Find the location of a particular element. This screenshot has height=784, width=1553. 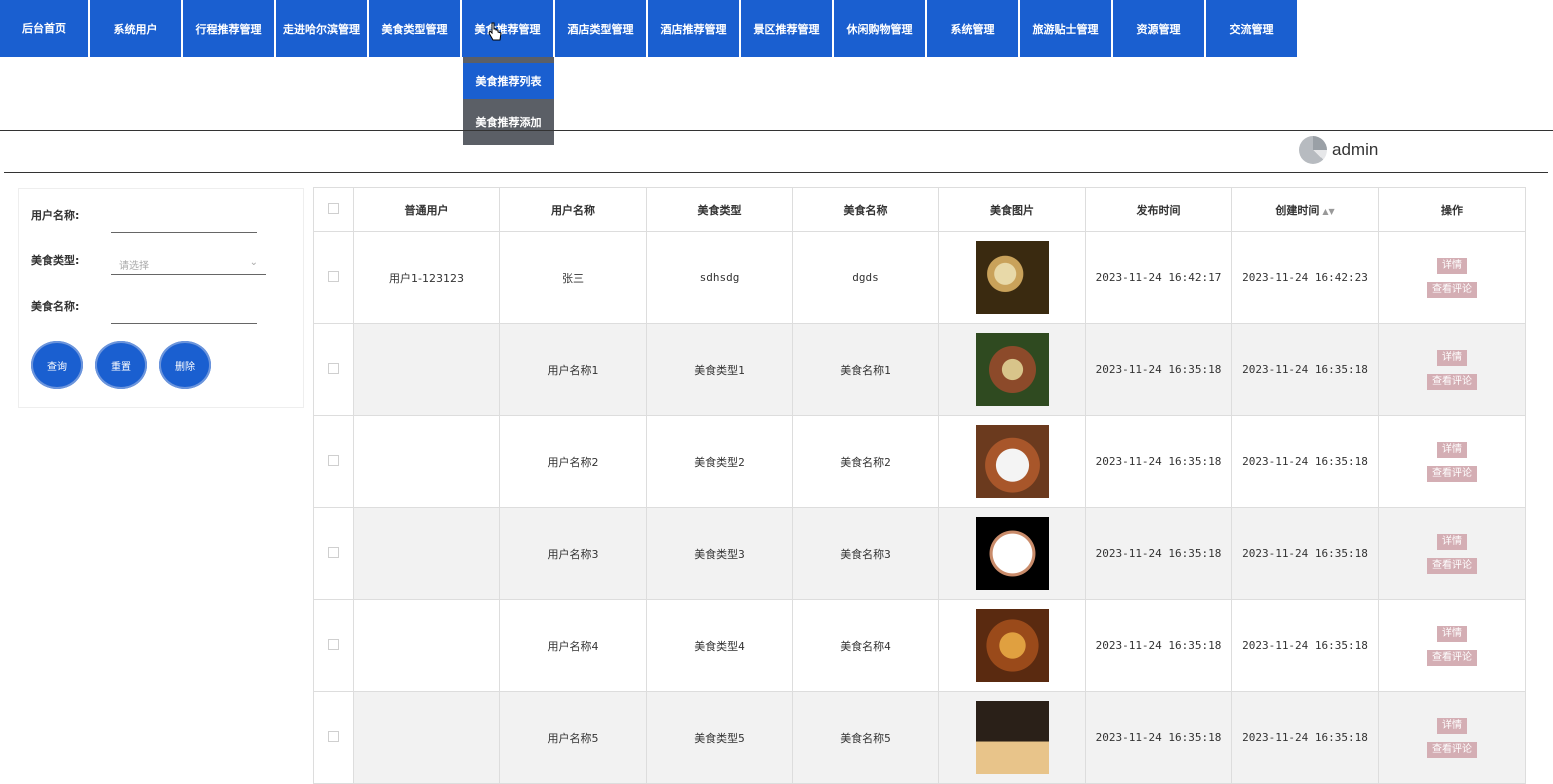

food-type-field: 美食类型: 请选择 ⌄ is located at coordinates (148, 262).